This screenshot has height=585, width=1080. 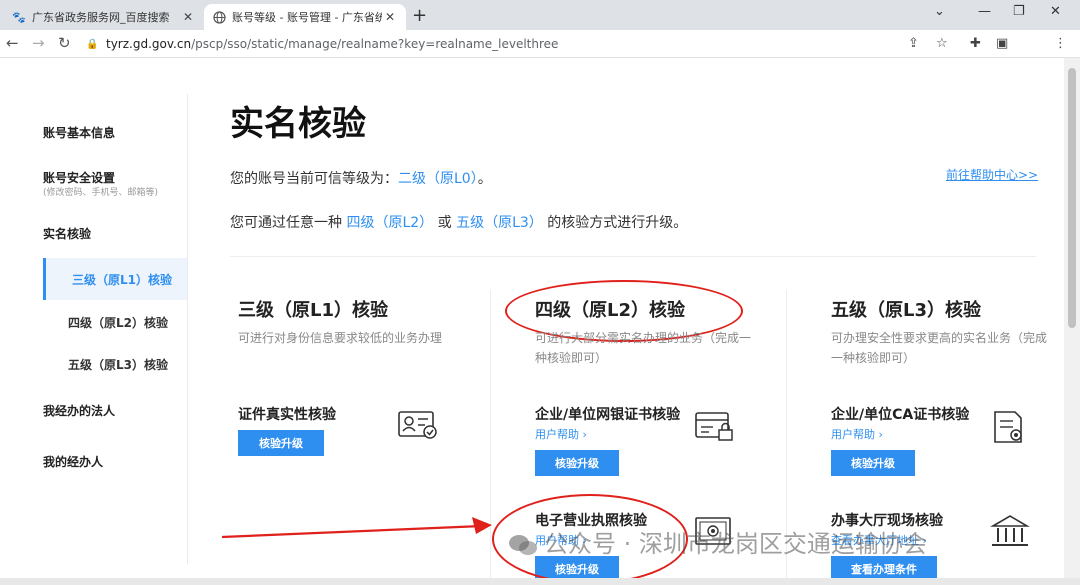 What do you see at coordinates (913, 43) in the screenshot?
I see `share-icon: ⇪` at bounding box center [913, 43].